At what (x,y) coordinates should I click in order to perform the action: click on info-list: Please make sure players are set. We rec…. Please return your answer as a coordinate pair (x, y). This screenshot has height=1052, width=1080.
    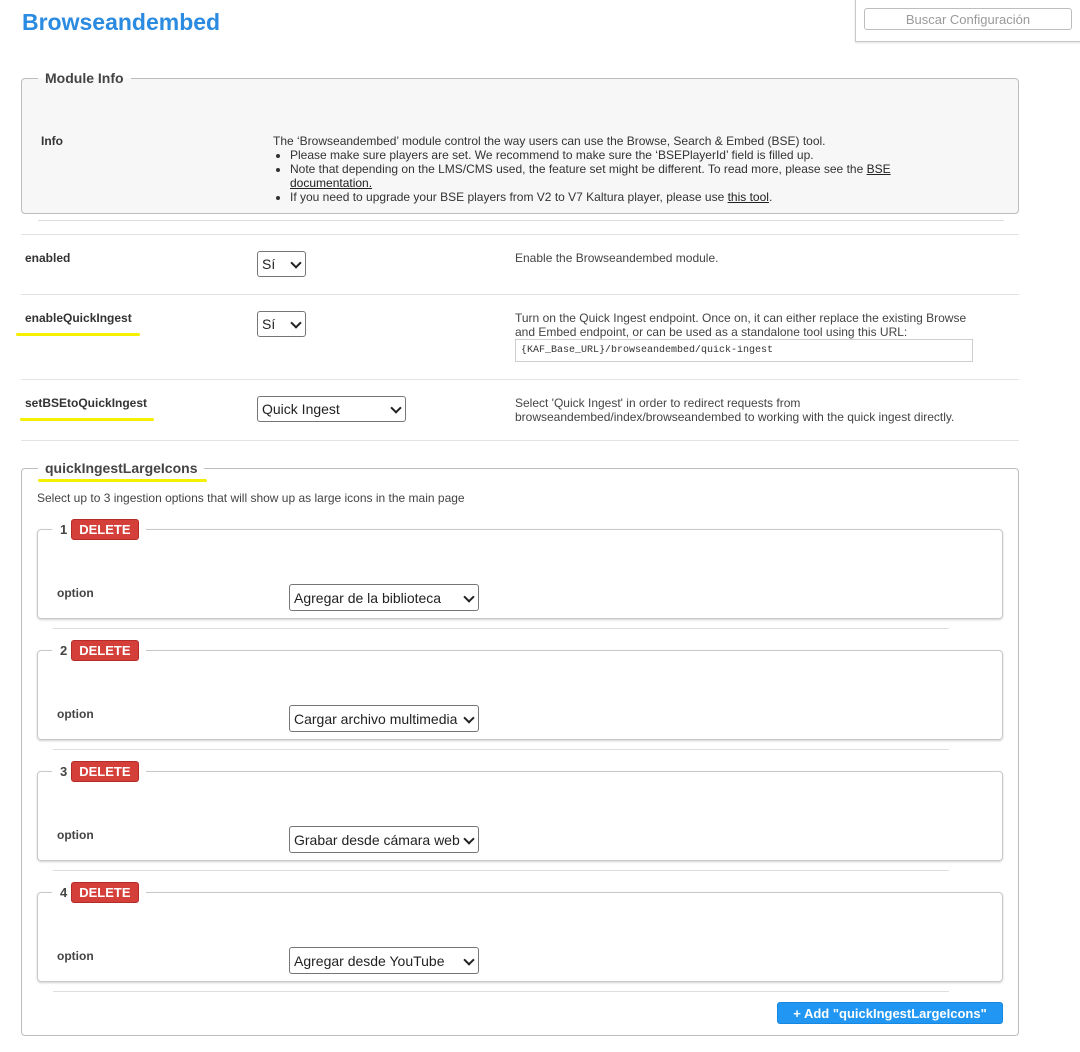
    Looking at the image, I should click on (593, 176).